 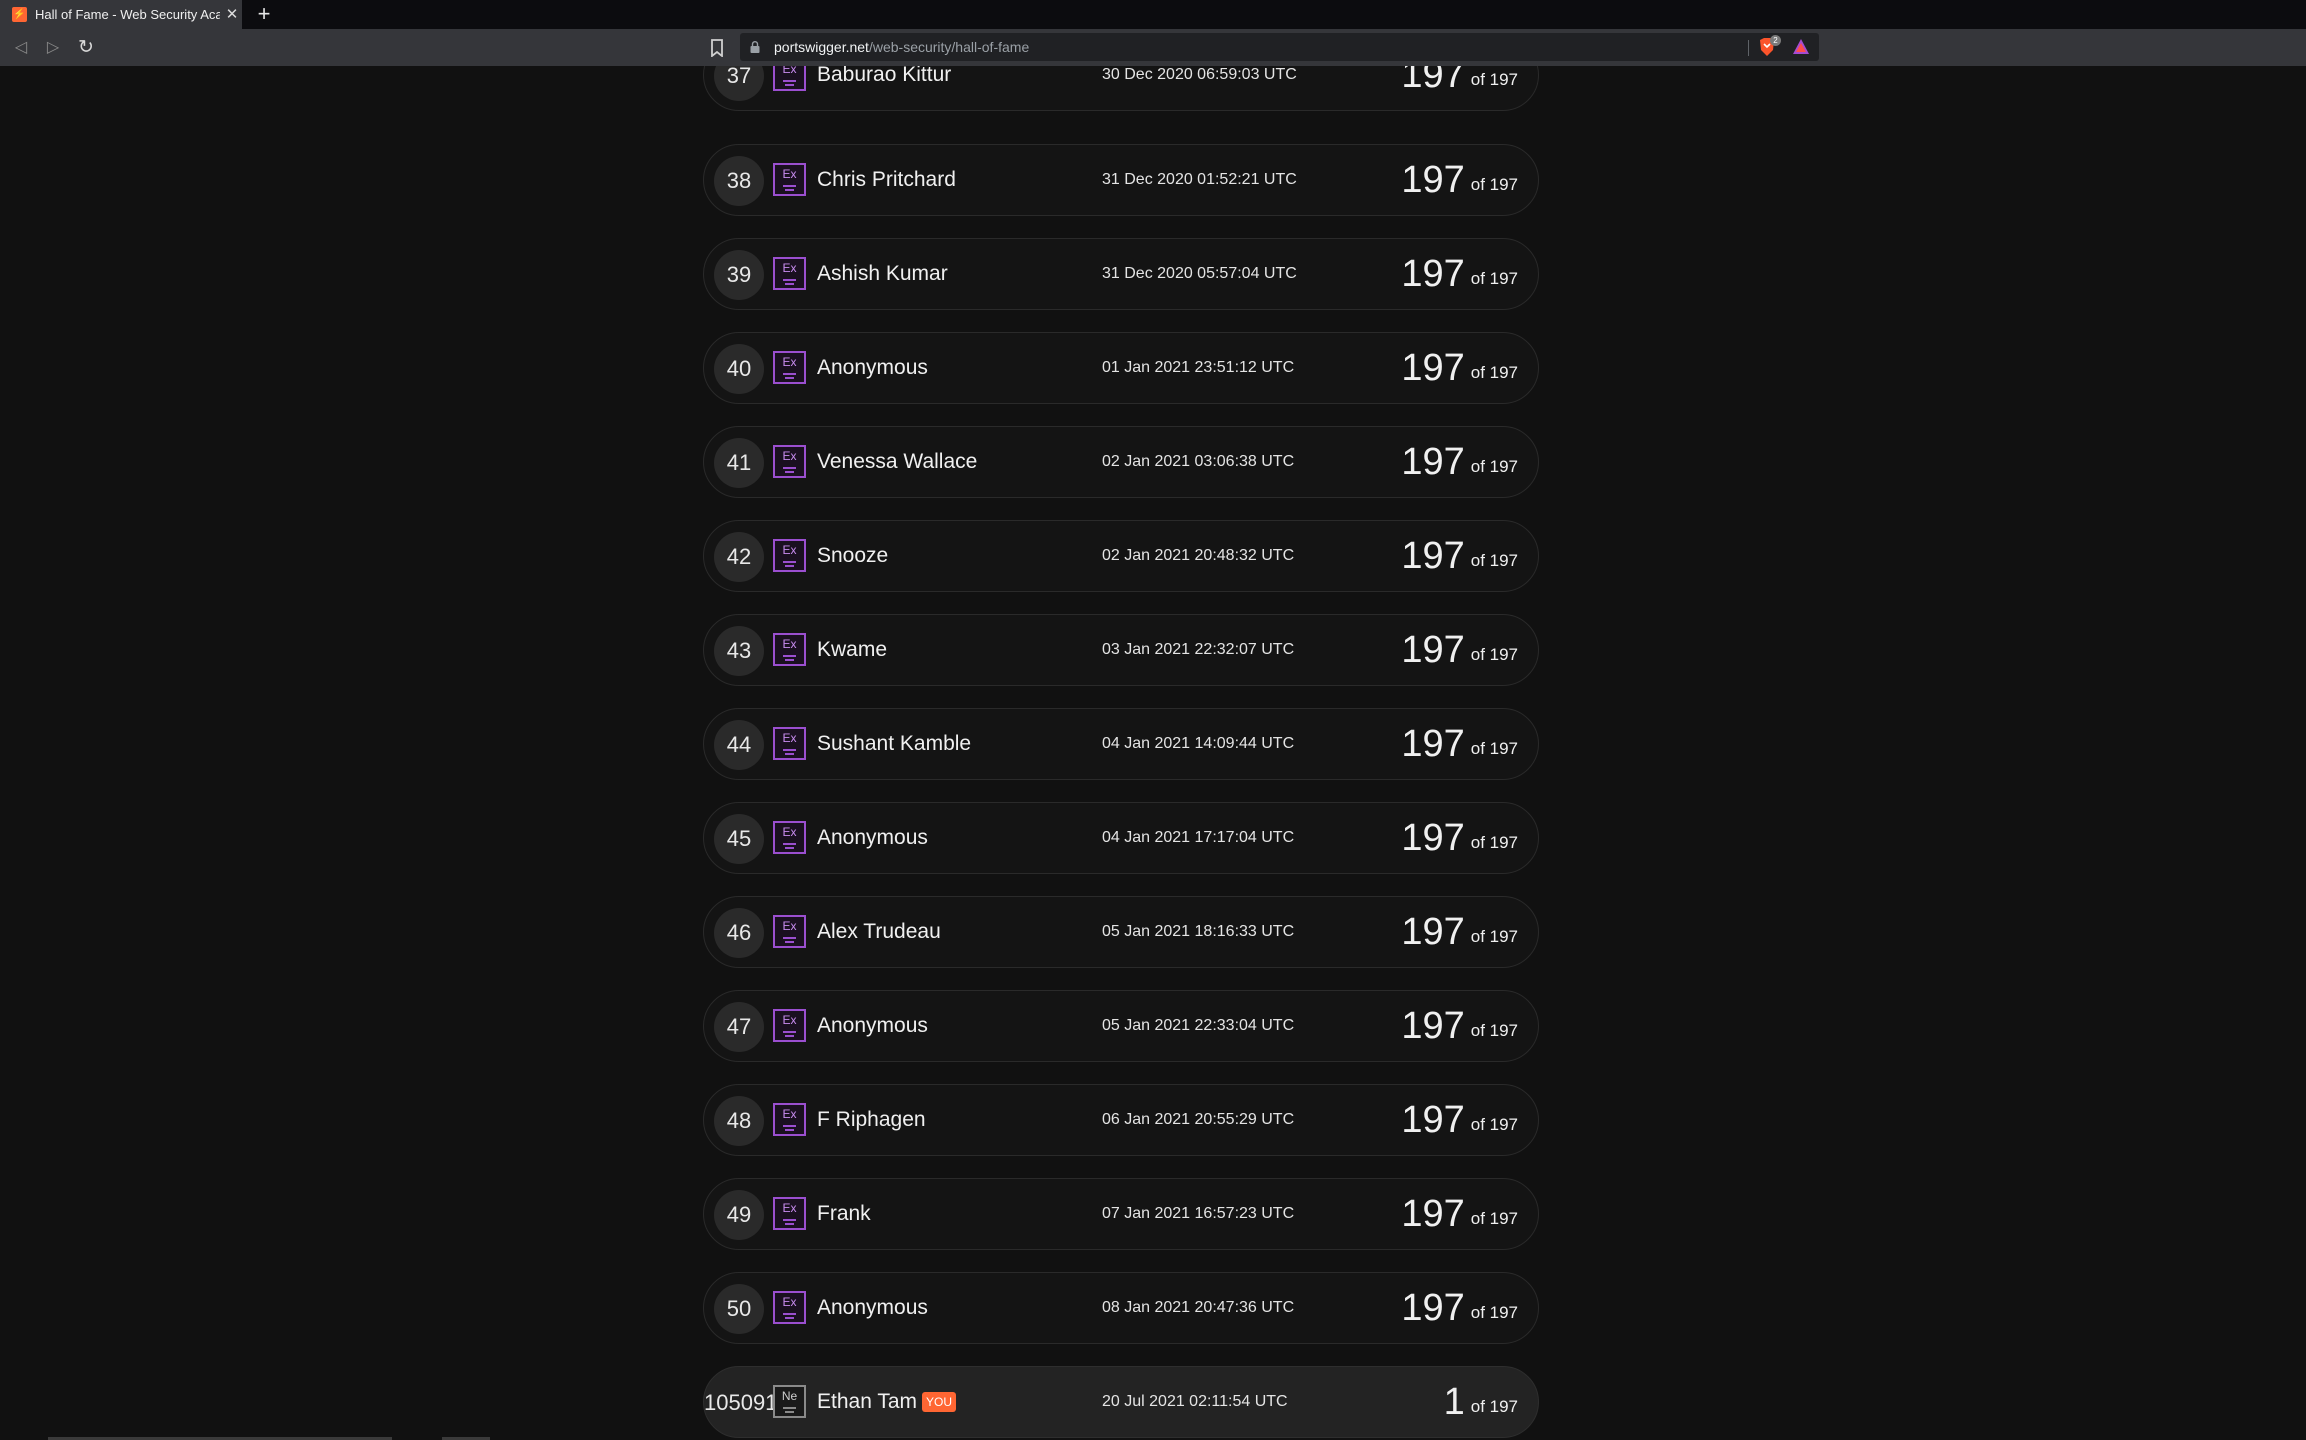 What do you see at coordinates (871, 1119) in the screenshot?
I see `user-name: F Riphagen` at bounding box center [871, 1119].